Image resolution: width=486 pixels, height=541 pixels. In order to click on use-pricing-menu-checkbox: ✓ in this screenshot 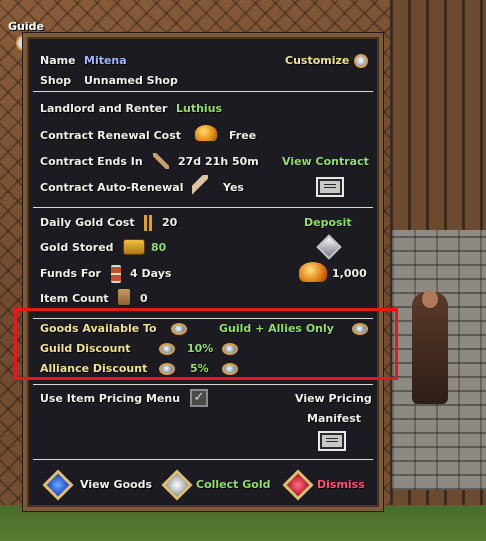, I will do `click(199, 398)`.